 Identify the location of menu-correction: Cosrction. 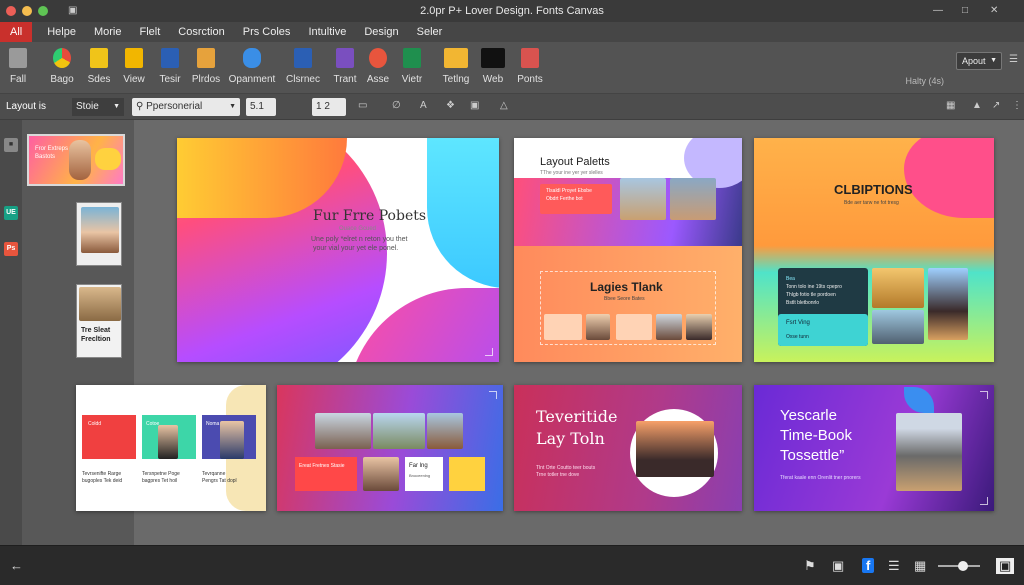
(201, 32).